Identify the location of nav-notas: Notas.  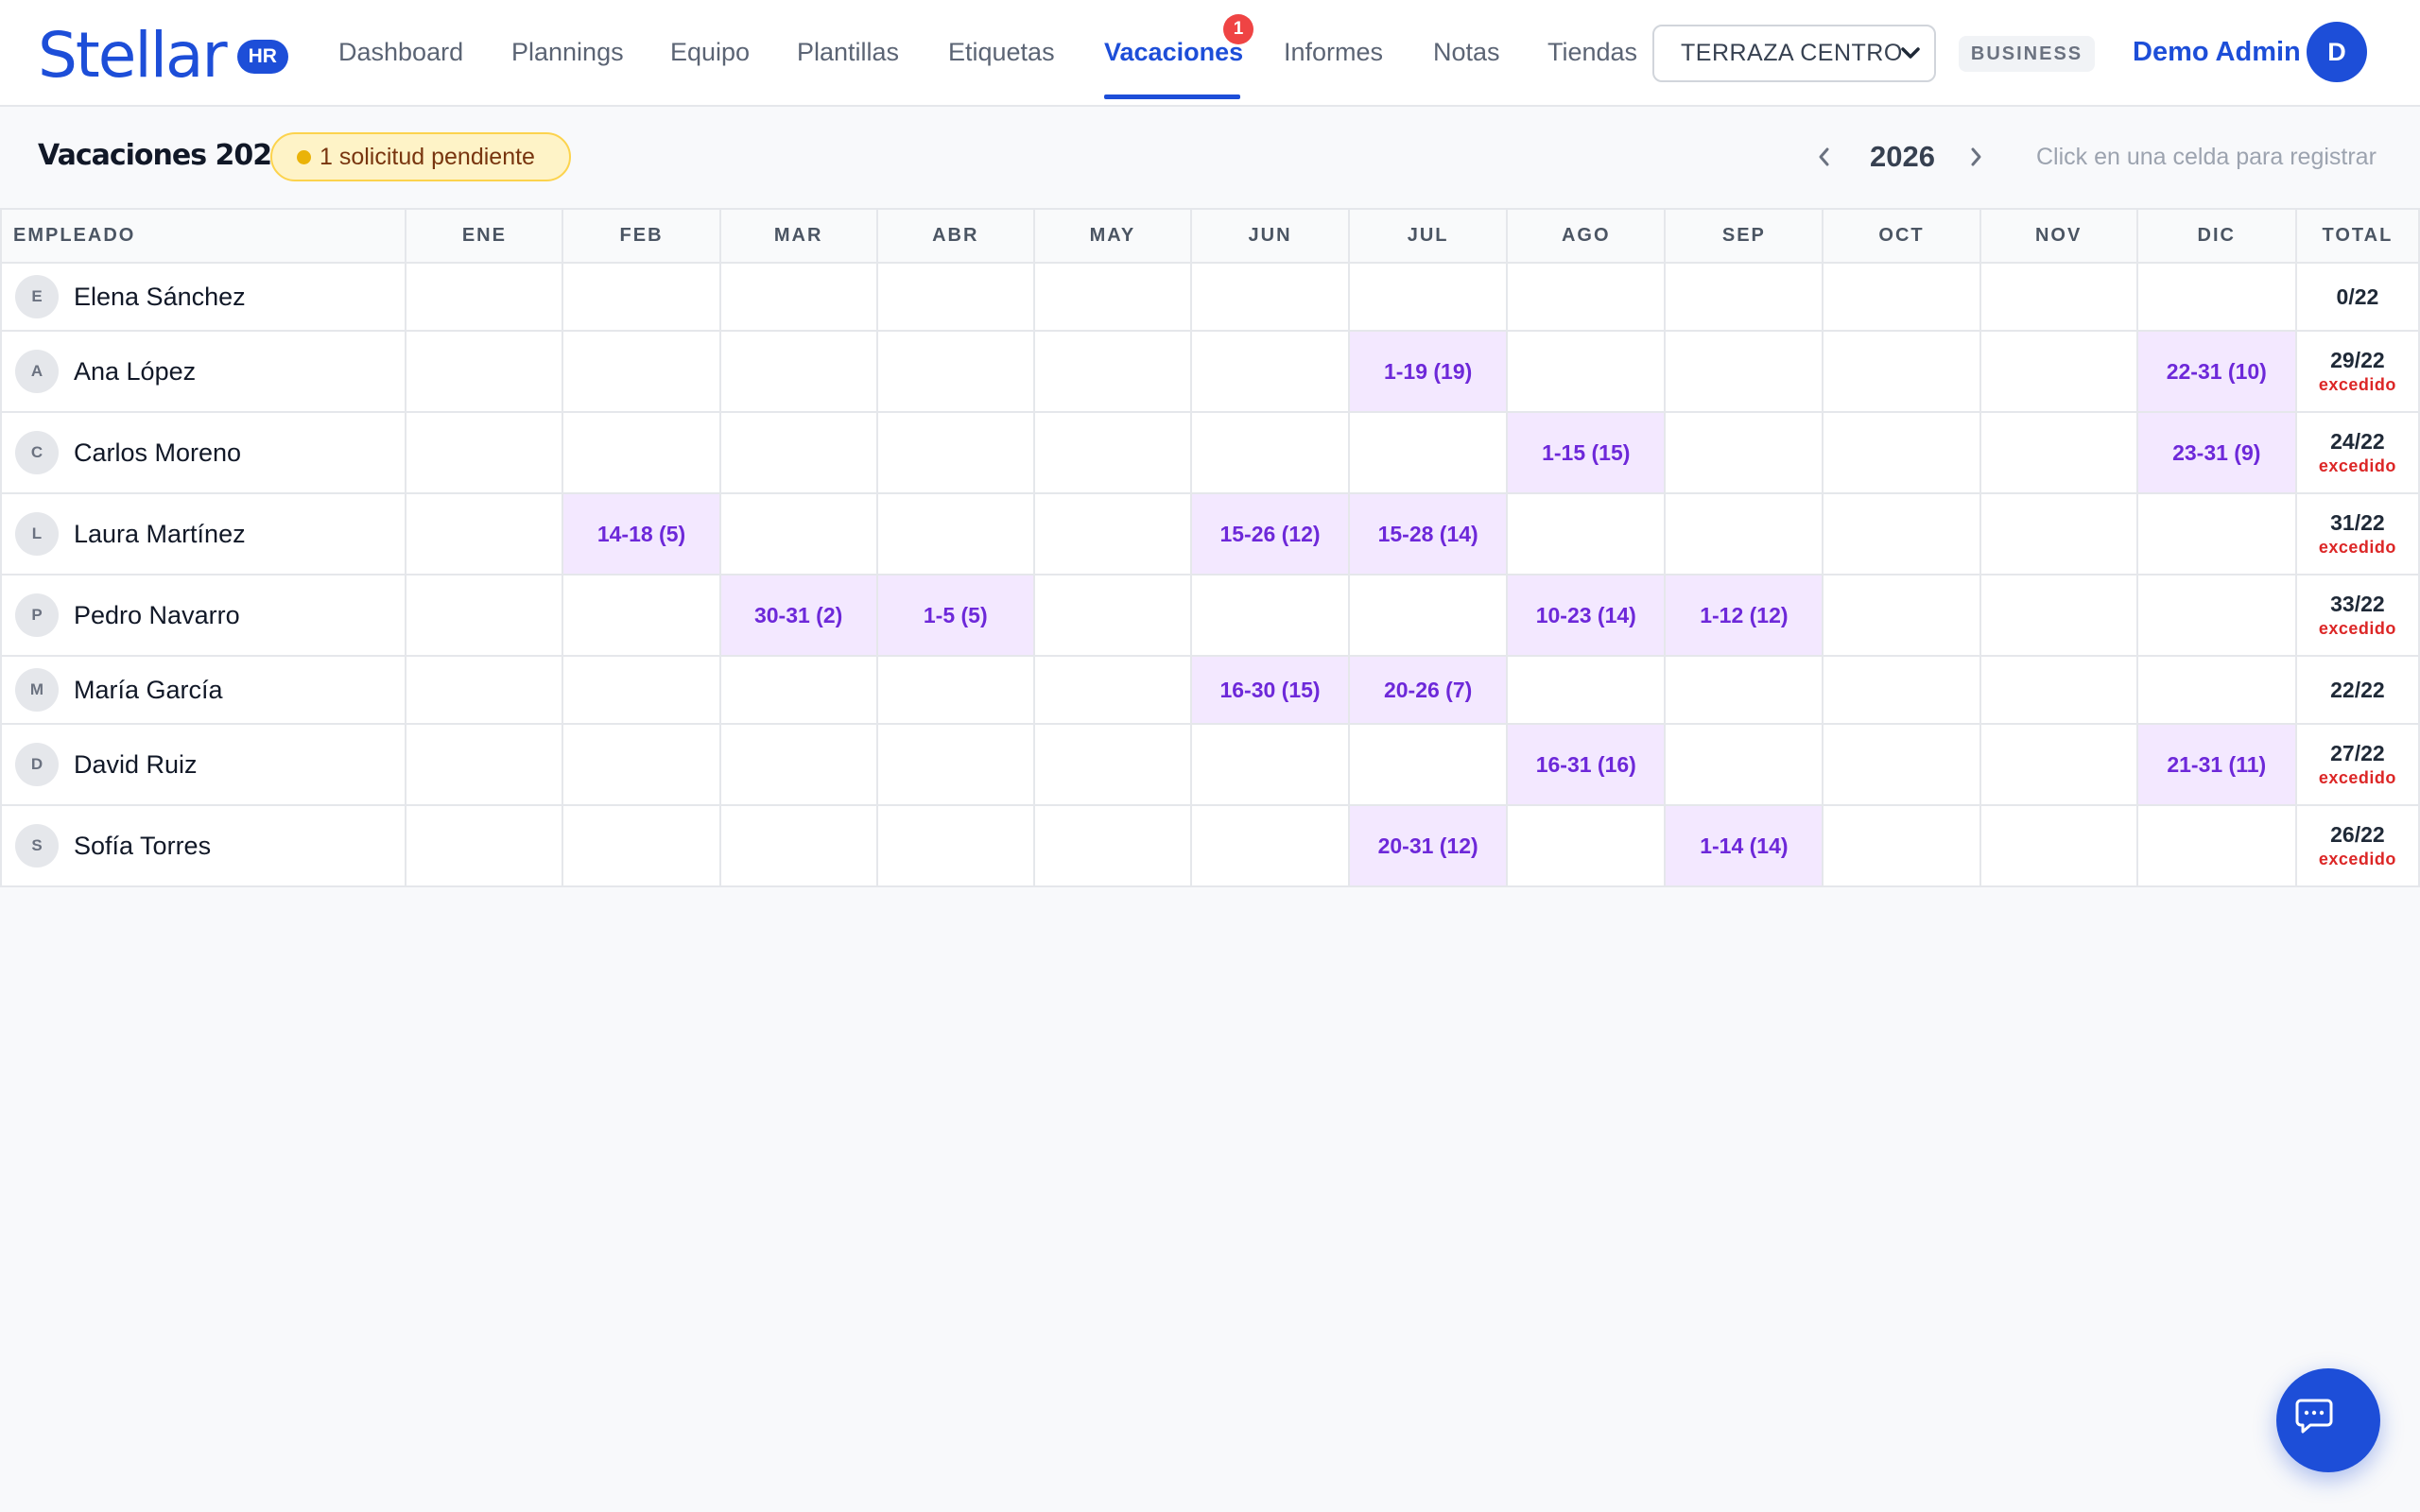
(1466, 52).